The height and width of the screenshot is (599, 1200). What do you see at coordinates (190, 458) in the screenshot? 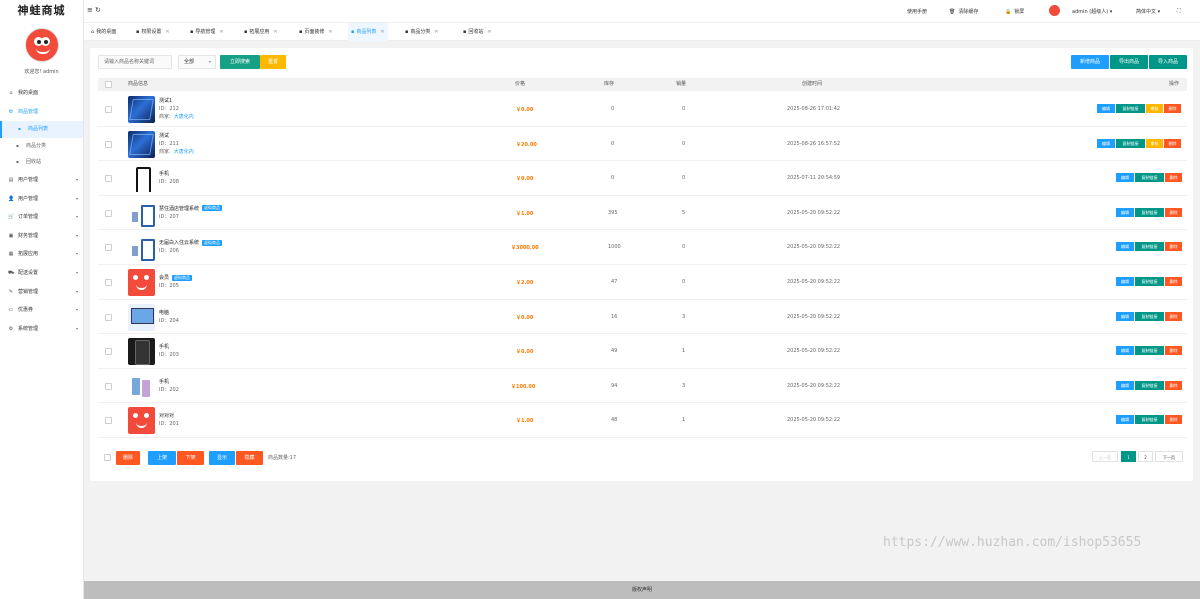
I see `bulk-down-button: 下架` at bounding box center [190, 458].